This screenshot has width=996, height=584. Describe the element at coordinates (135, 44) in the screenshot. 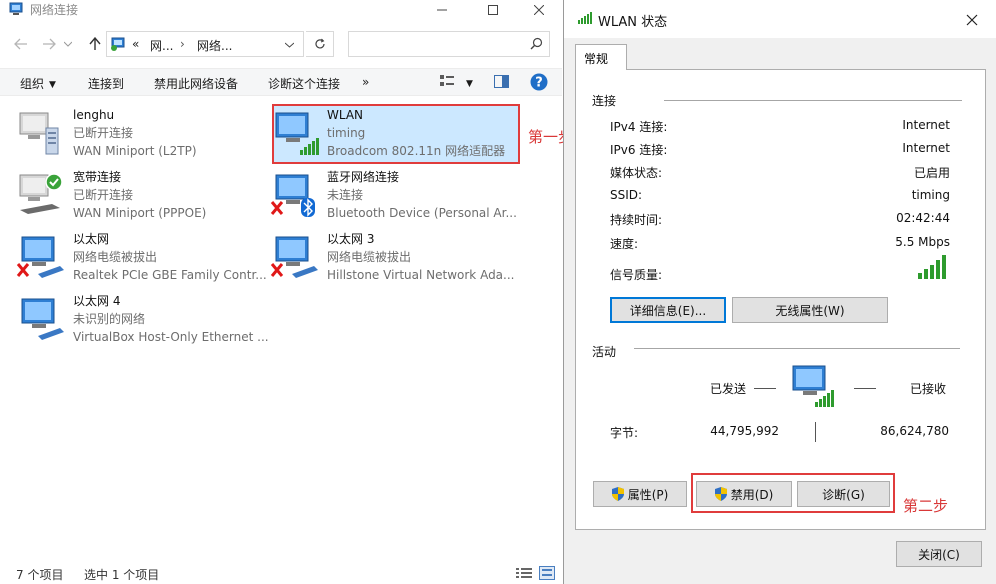

I see `breadcrumb-overflow: «` at that location.